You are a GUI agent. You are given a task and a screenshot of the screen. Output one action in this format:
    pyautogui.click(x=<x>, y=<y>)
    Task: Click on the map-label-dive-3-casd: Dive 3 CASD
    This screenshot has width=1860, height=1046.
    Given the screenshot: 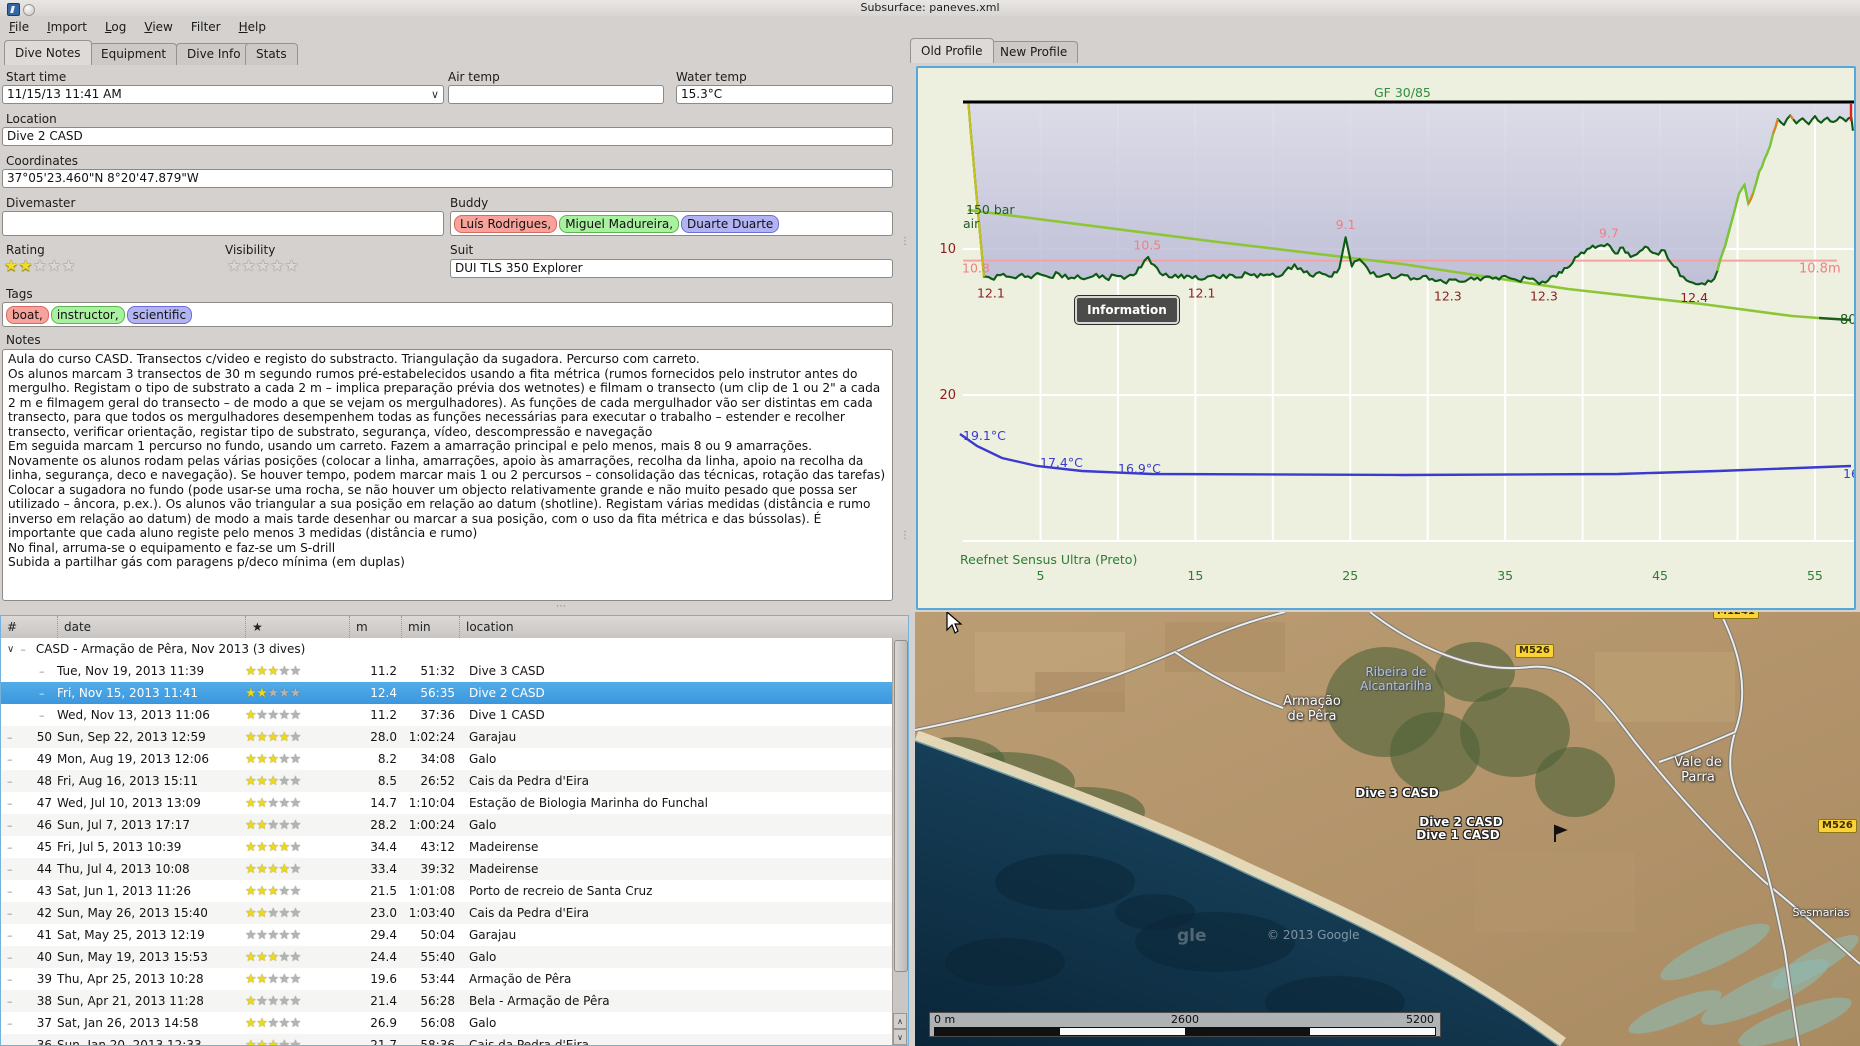 What is the action you would take?
    pyautogui.click(x=1397, y=793)
    